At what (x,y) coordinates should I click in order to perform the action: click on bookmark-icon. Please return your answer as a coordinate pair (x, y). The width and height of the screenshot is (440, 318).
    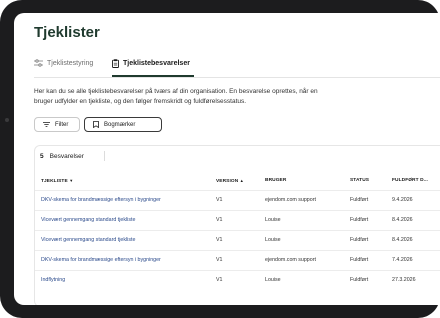
    Looking at the image, I should click on (96, 124).